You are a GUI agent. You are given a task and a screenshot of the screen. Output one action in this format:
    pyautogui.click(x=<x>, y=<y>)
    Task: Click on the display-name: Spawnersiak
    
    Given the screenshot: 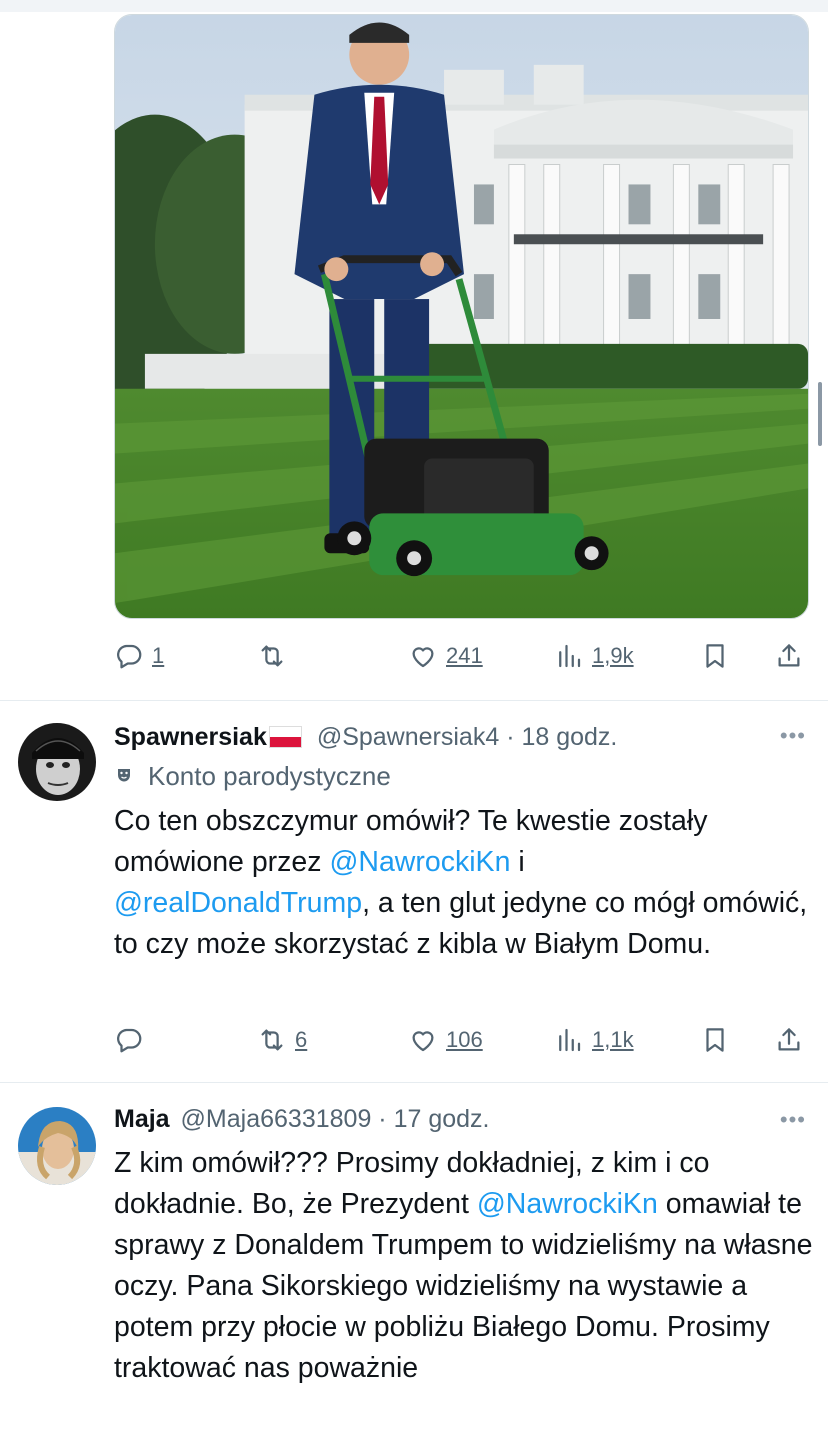 What is the action you would take?
    pyautogui.click(x=190, y=737)
    